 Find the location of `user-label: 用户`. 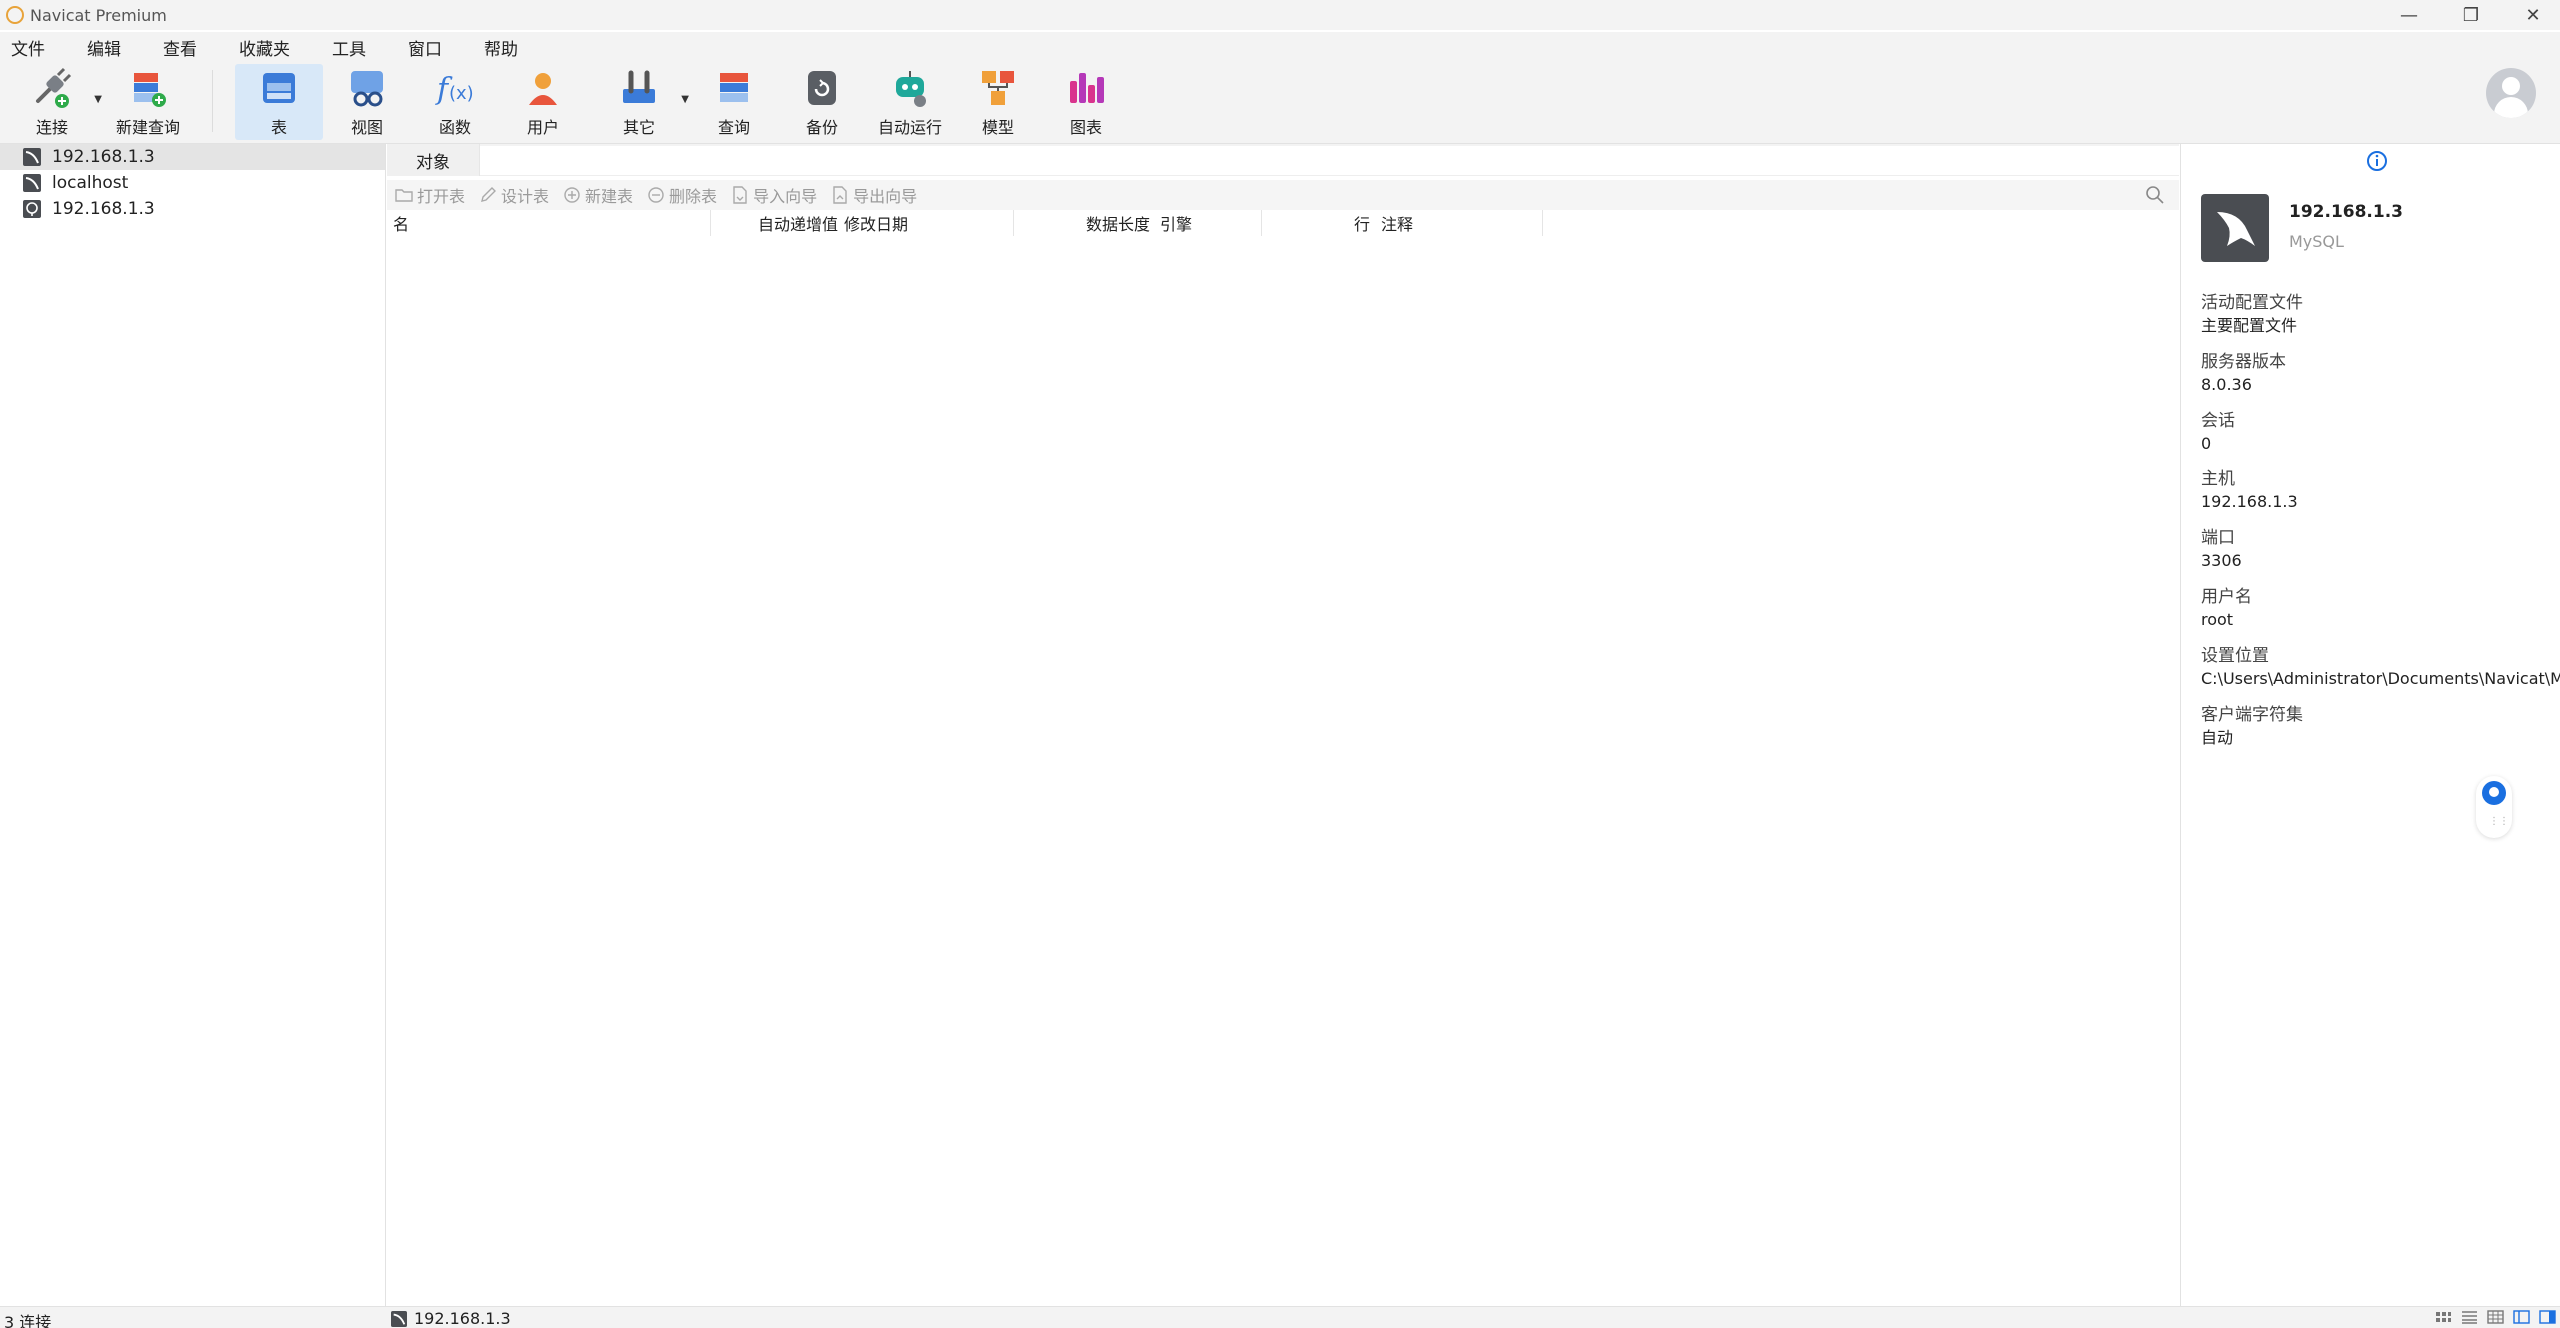

user-label: 用户 is located at coordinates (542, 127).